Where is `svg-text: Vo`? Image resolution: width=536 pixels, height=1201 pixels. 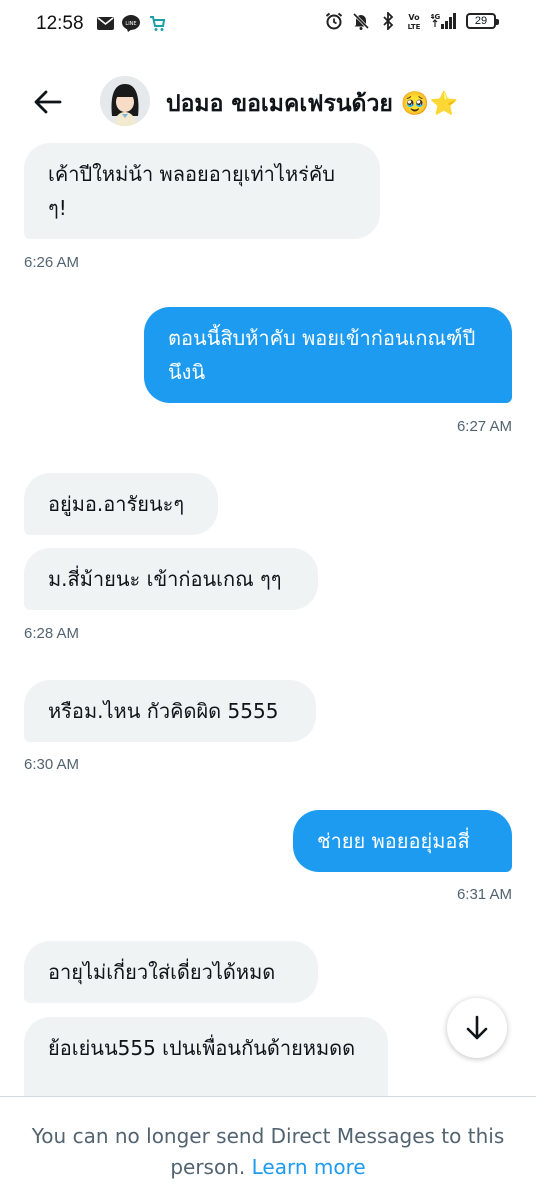 svg-text: Vo is located at coordinates (414, 17).